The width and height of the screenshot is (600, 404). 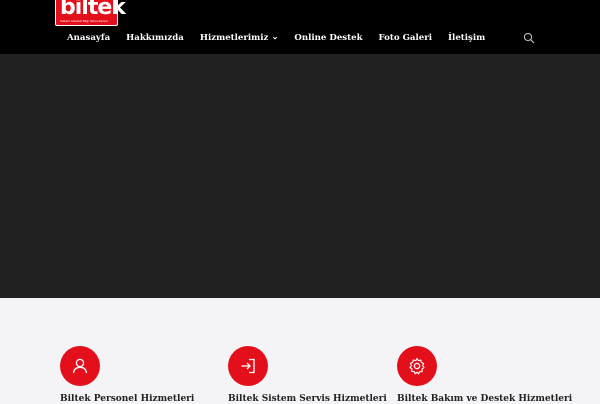 I want to click on user-icon-badge, so click(x=80, y=366).